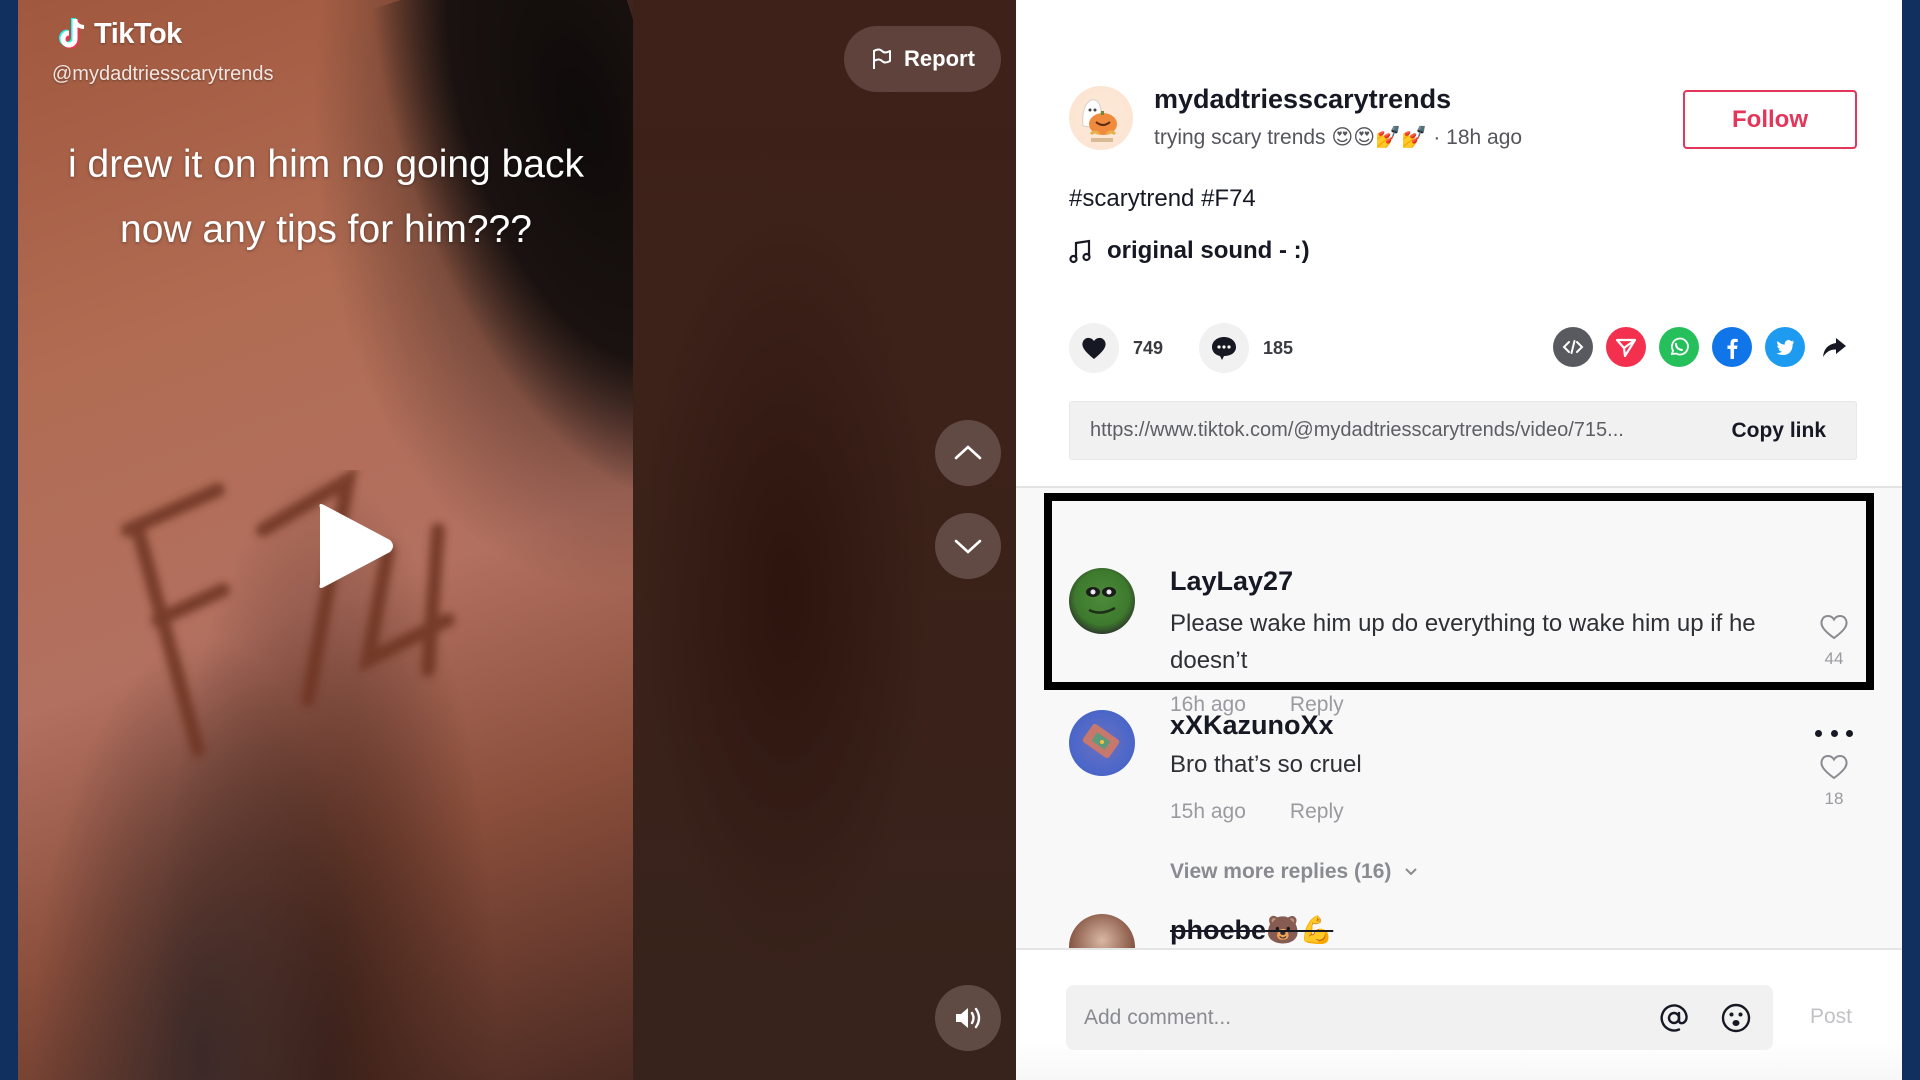 Image resolution: width=1920 pixels, height=1080 pixels. I want to click on like-count: 749, so click(1148, 347).